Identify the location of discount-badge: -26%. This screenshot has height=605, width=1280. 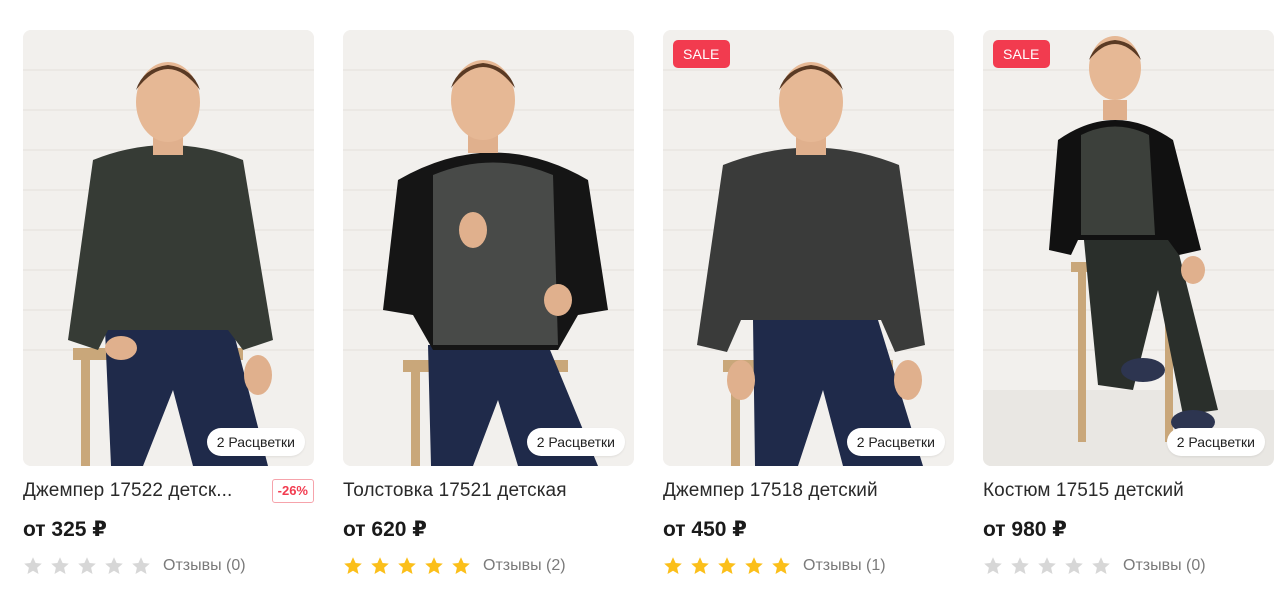
(292, 491).